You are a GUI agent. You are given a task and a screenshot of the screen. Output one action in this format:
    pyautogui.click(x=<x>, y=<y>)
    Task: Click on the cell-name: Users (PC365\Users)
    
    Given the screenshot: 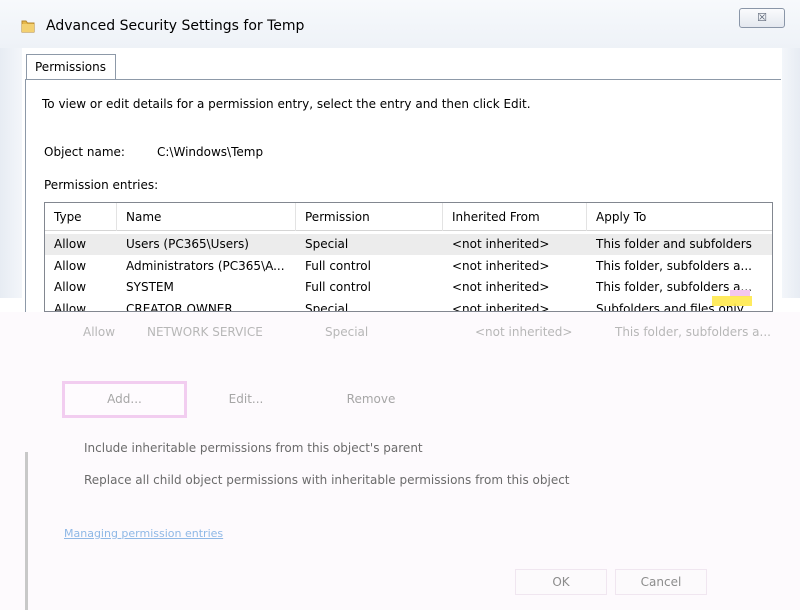 What is the action you would take?
    pyautogui.click(x=187, y=244)
    